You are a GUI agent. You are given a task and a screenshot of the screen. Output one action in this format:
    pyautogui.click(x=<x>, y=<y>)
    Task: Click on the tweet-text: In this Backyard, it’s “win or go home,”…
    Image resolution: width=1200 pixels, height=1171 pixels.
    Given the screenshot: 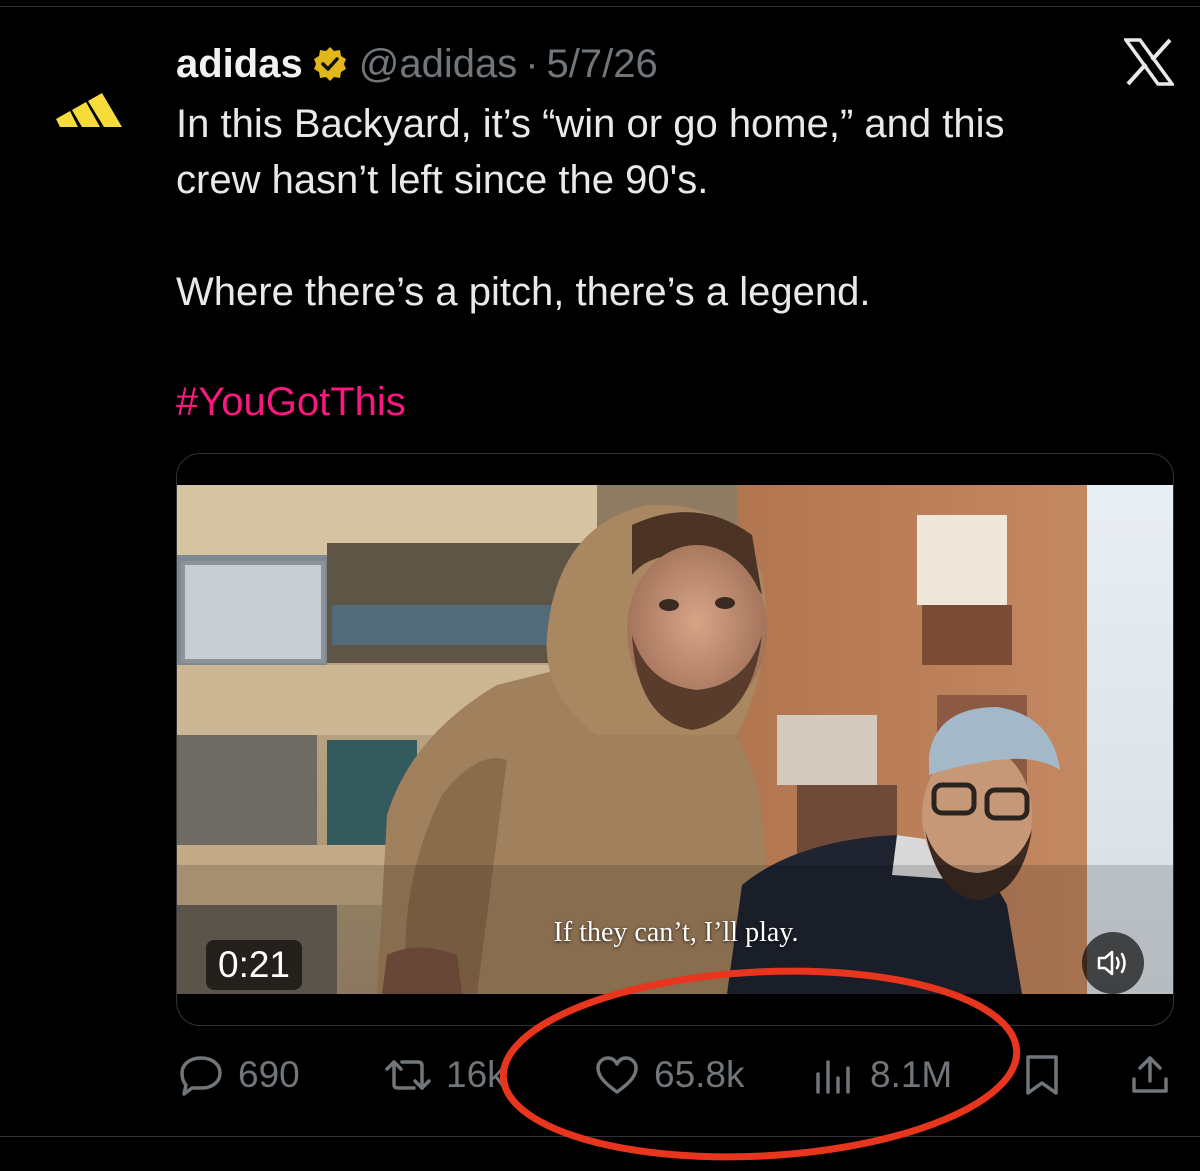 What is the action you would take?
    pyautogui.click(x=590, y=208)
    